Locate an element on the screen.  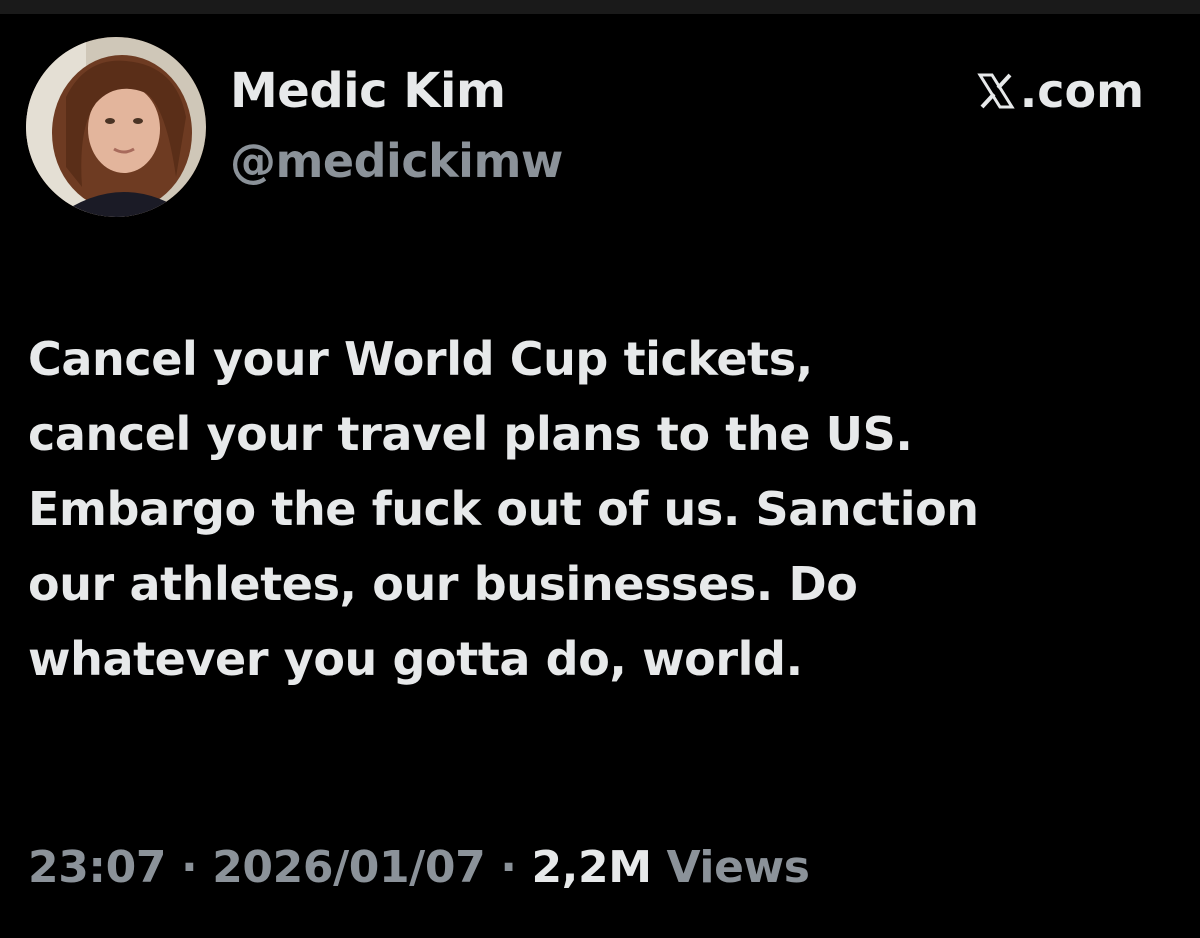
tweet-date: 2026/01/07 is located at coordinates (348, 867).